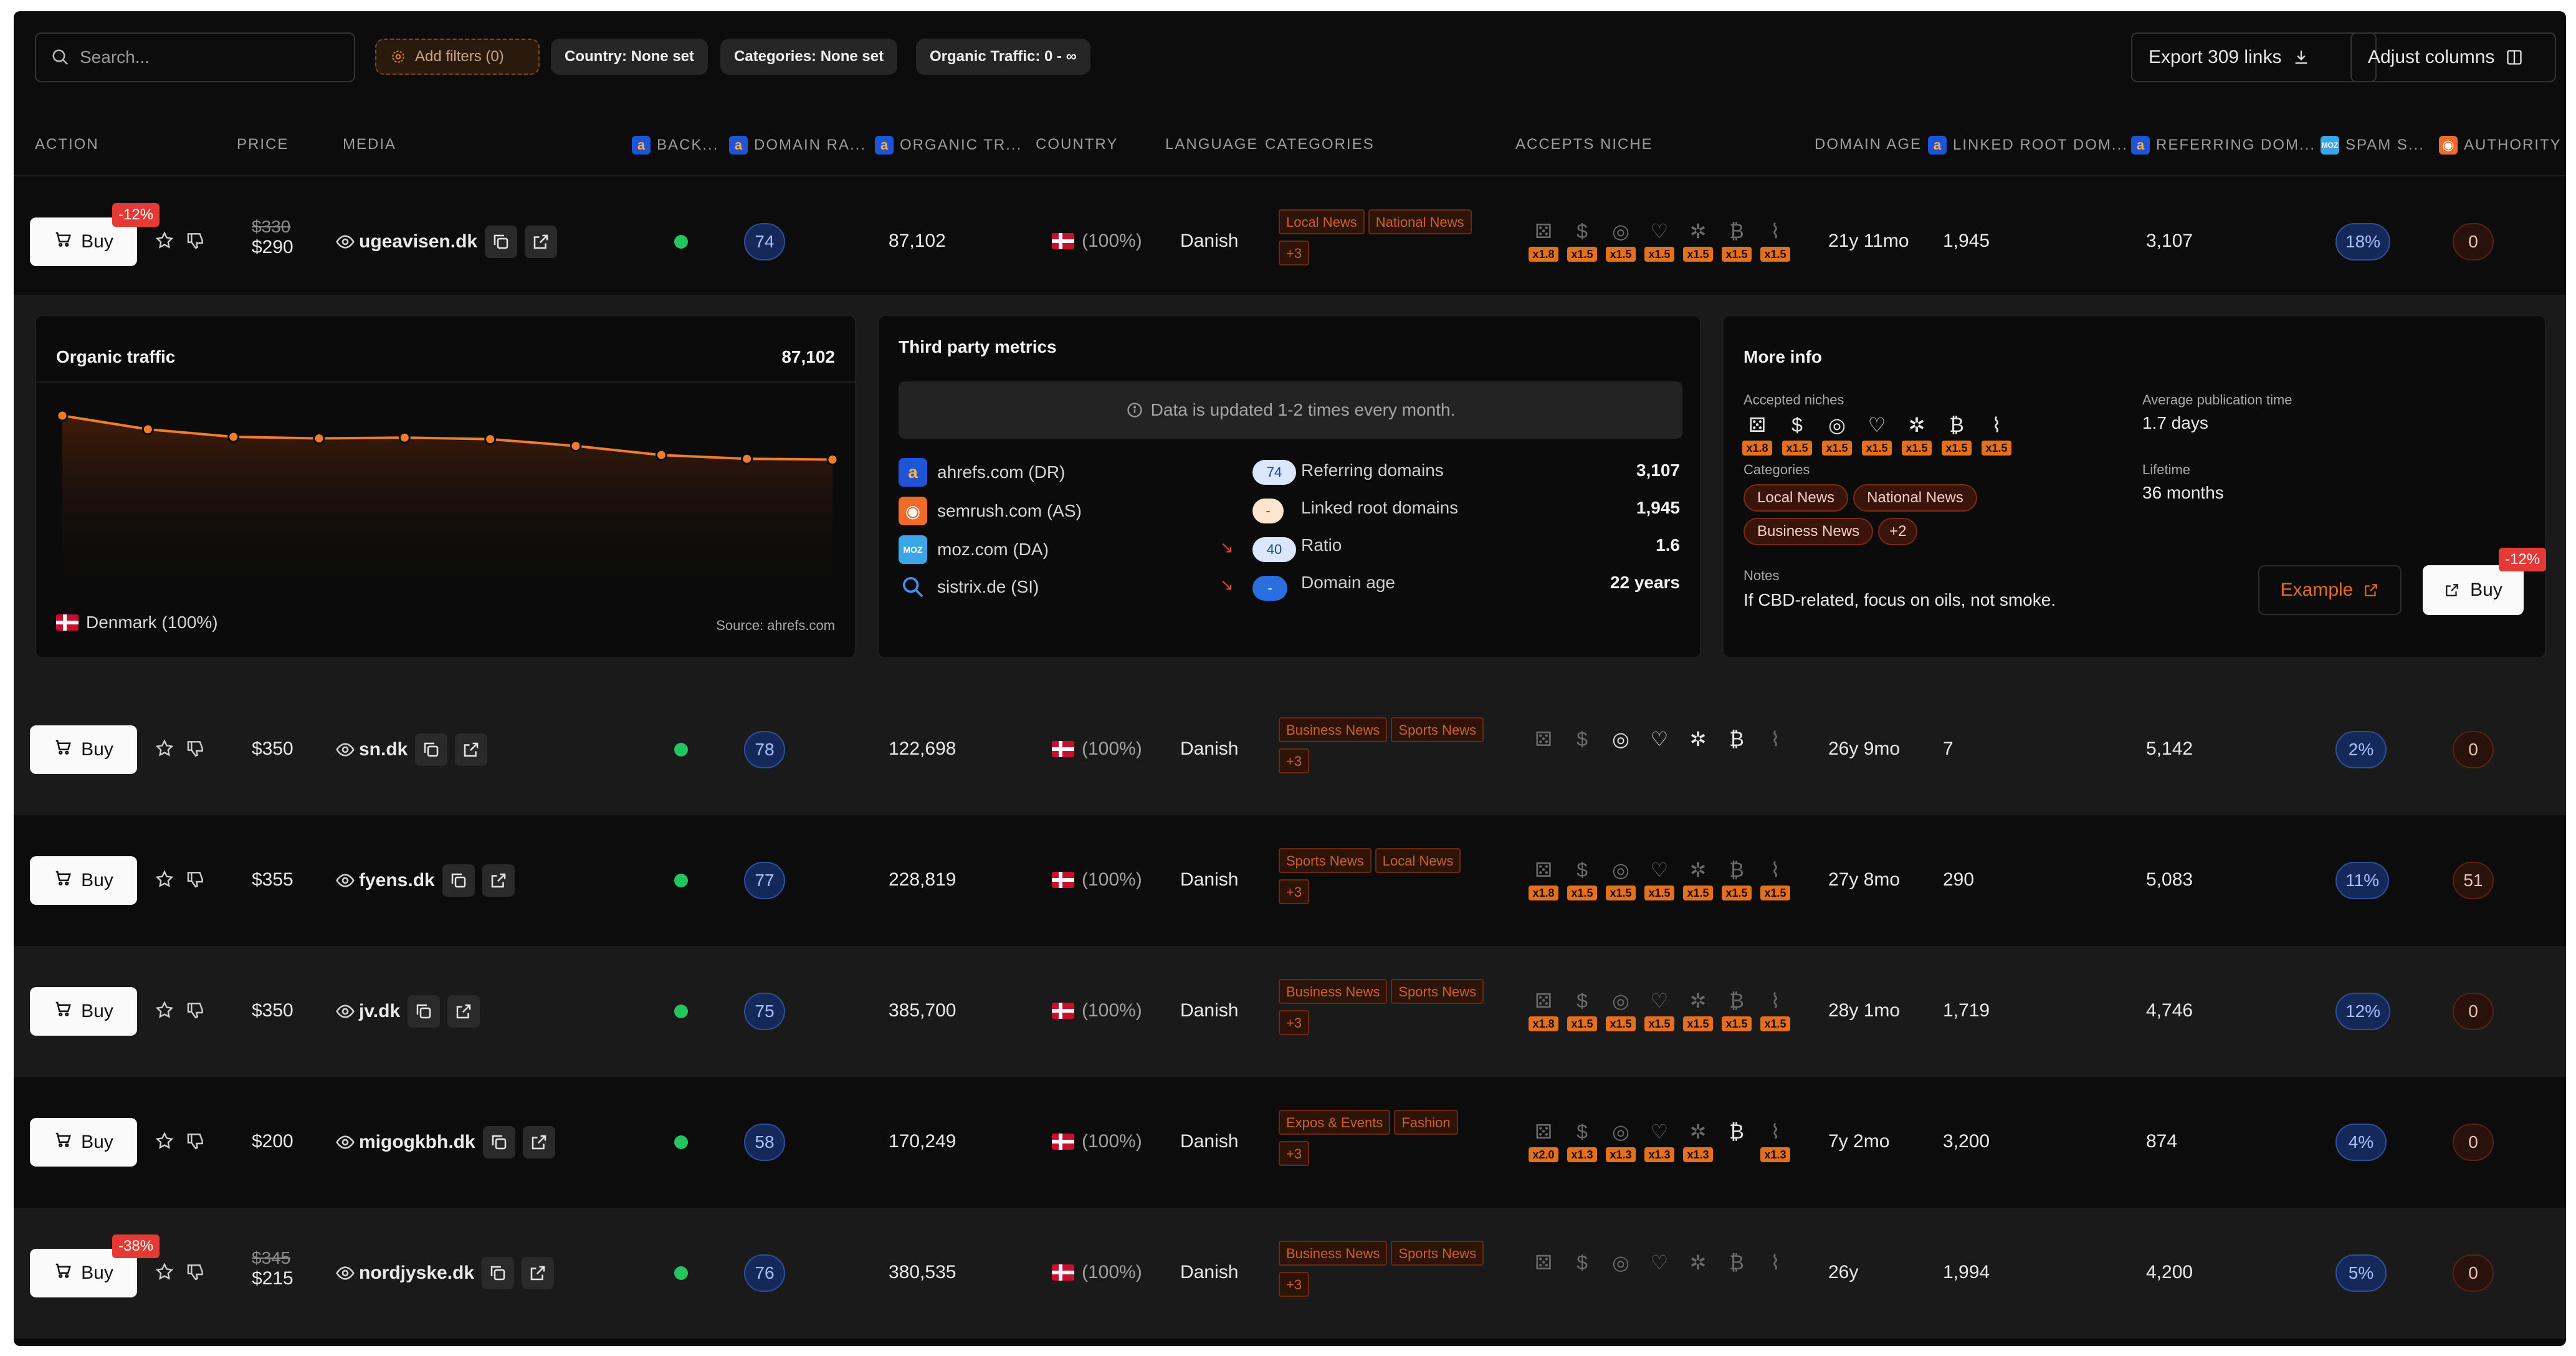  What do you see at coordinates (1898, 531) in the screenshot?
I see `category-more-tag: +2` at bounding box center [1898, 531].